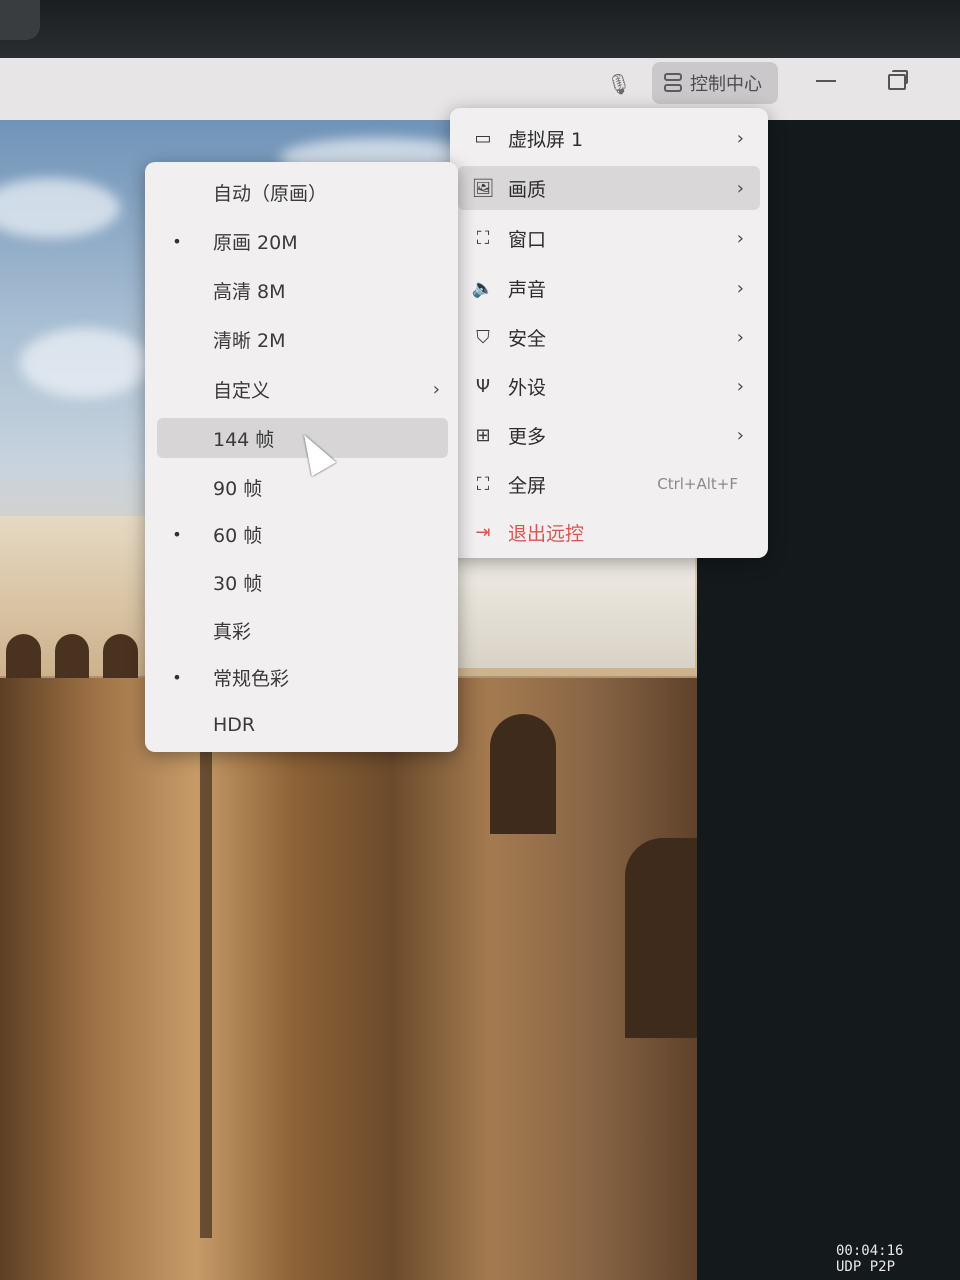  What do you see at coordinates (527, 338) in the screenshot?
I see `menu-item-label: 安全` at bounding box center [527, 338].